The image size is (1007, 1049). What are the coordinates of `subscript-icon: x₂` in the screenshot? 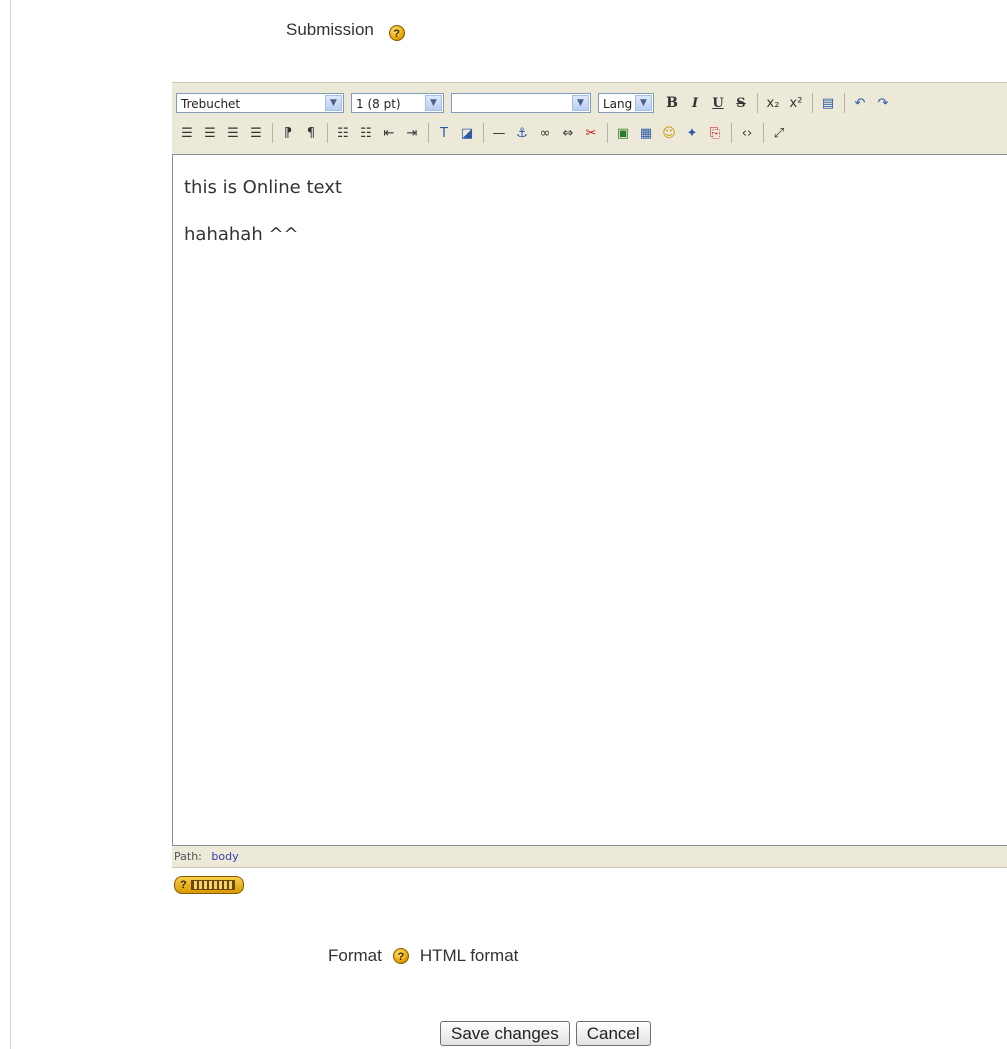 It's located at (773, 103).